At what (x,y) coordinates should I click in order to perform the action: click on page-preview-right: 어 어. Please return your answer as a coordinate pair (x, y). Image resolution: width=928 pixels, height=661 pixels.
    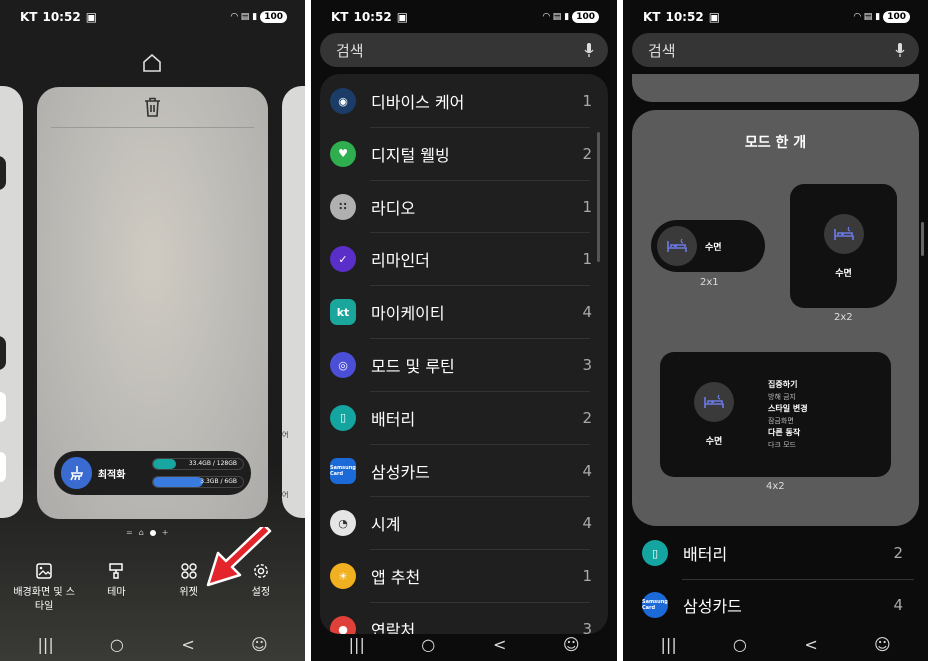
    Looking at the image, I should click on (293, 302).